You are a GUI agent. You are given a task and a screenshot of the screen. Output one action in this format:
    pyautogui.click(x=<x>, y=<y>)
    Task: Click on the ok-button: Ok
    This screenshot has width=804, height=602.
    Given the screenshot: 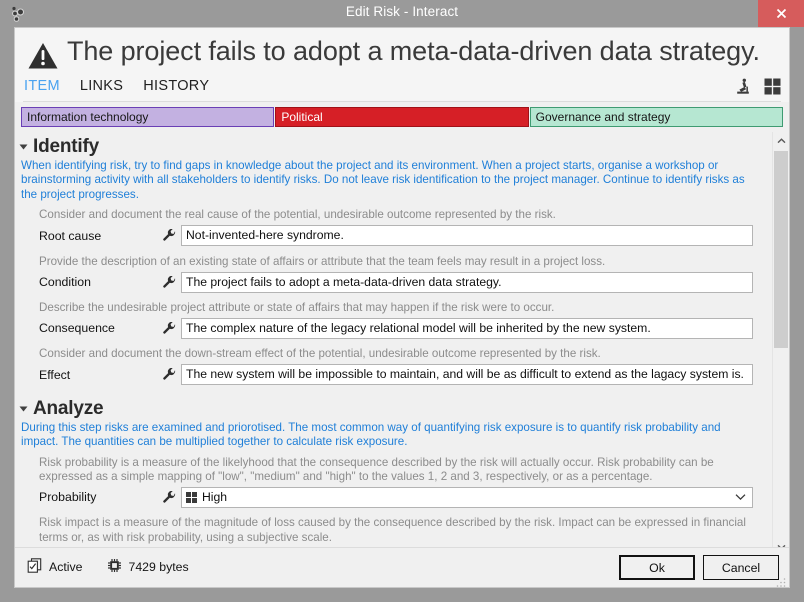 What is the action you would take?
    pyautogui.click(x=657, y=567)
    